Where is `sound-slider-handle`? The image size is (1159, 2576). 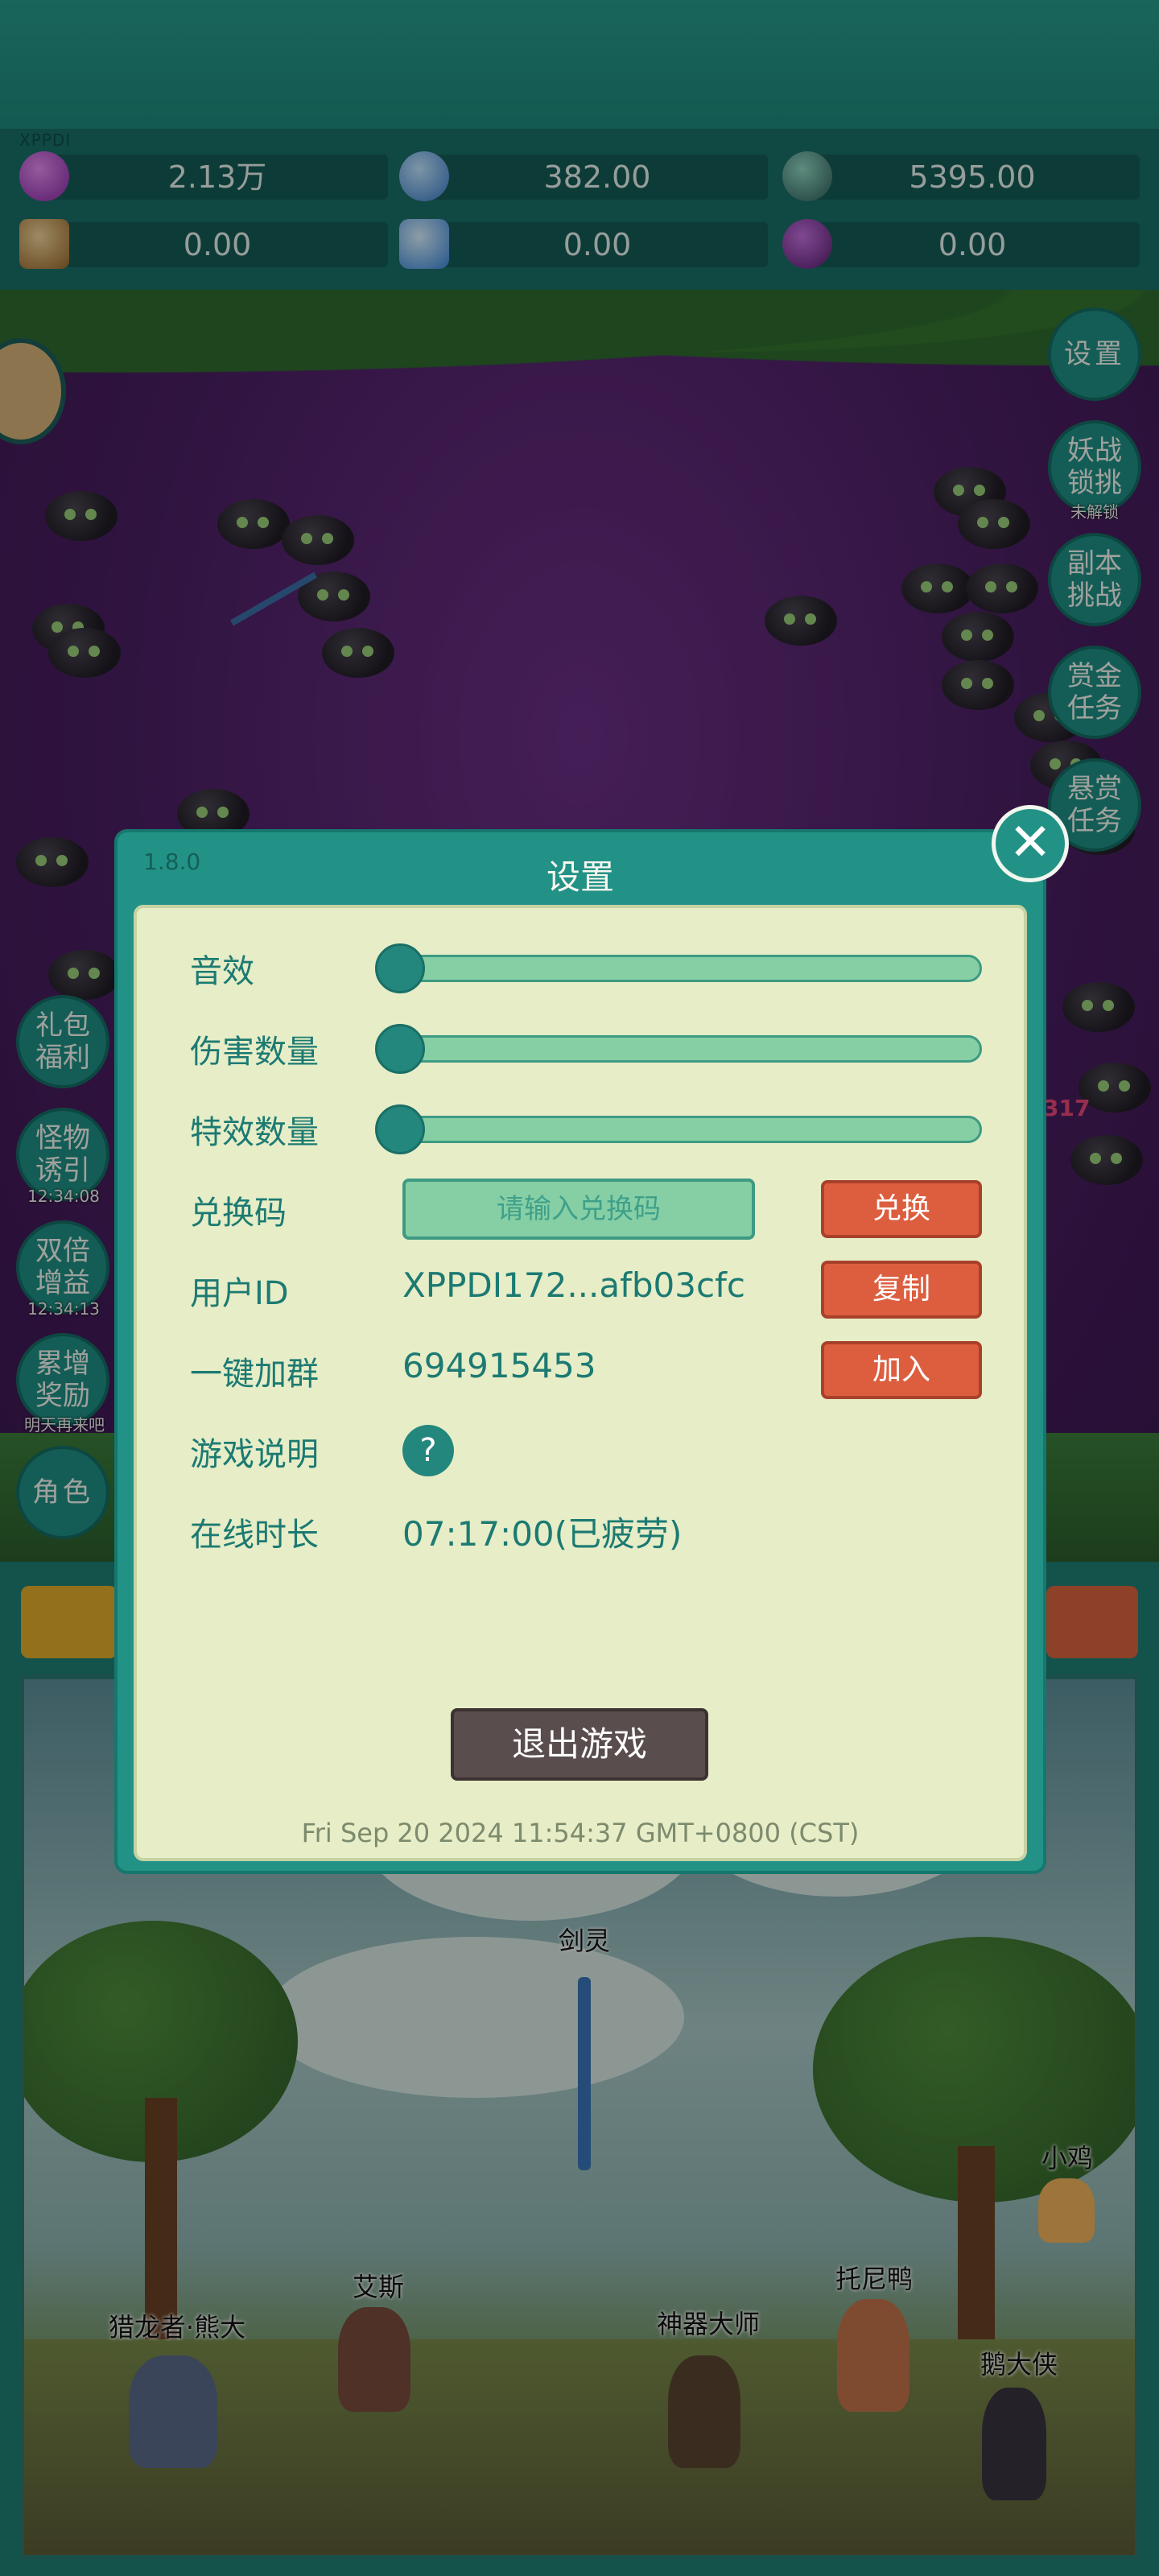 sound-slider-handle is located at coordinates (400, 968).